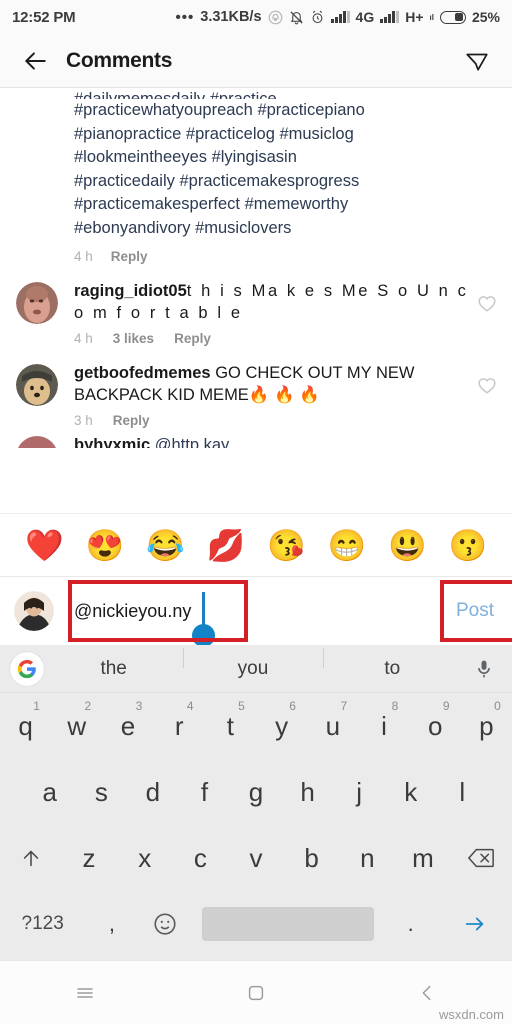  What do you see at coordinates (312, 858) in the screenshot?
I see `key-b: b` at bounding box center [312, 858].